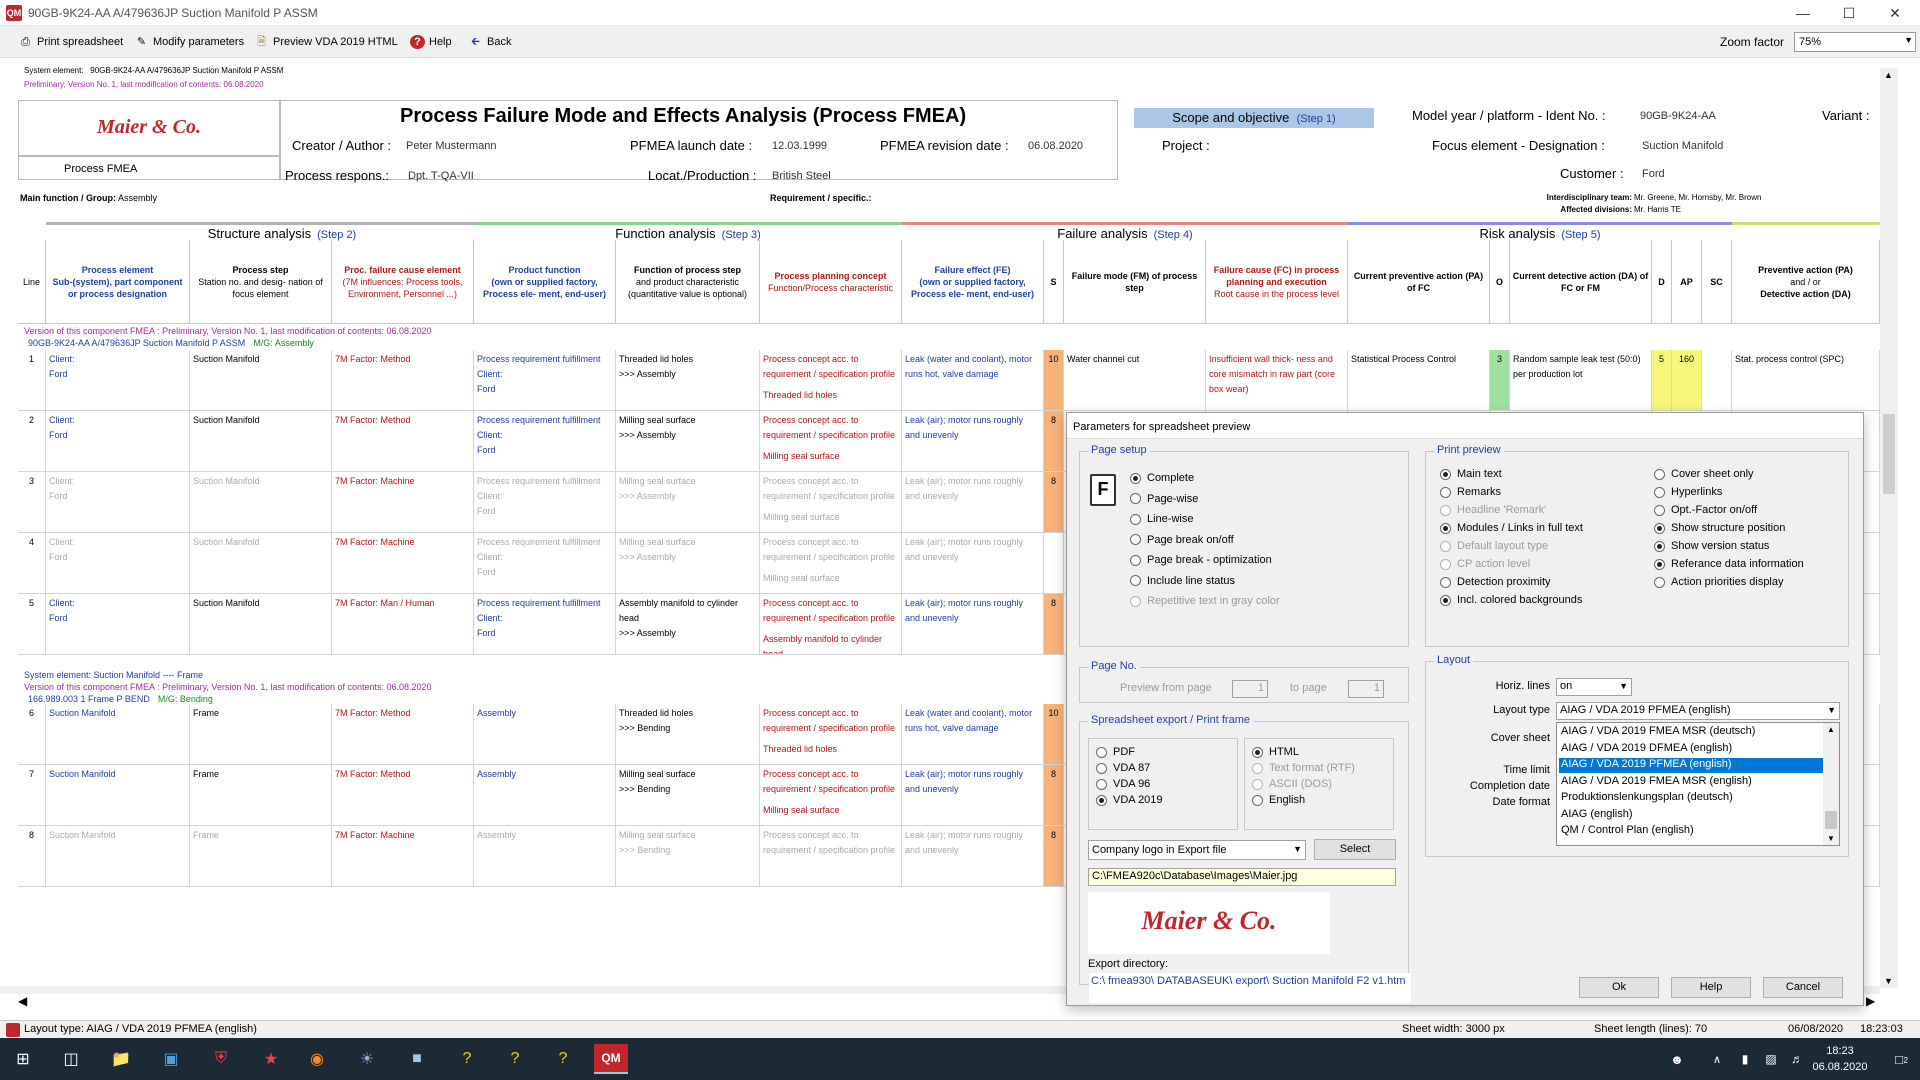 The height and width of the screenshot is (1080, 1920). What do you see at coordinates (1292, 784) in the screenshot?
I see `output-option-2: ASCII (DOS)` at bounding box center [1292, 784].